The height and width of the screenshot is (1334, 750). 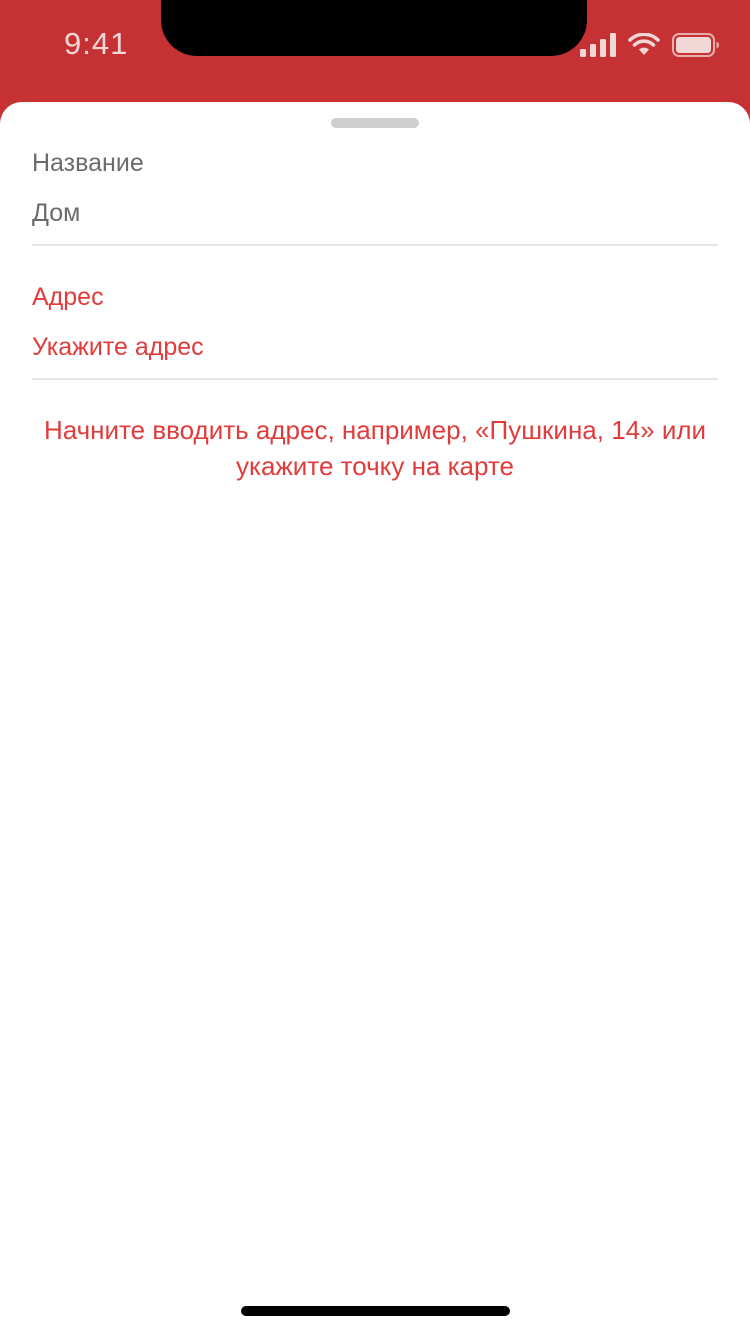 What do you see at coordinates (375, 331) in the screenshot?
I see `address-field: Адрес Укажите адрес` at bounding box center [375, 331].